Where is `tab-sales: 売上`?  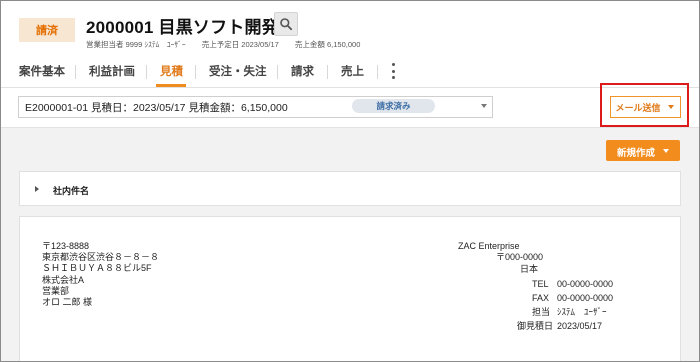 tab-sales: 売上 is located at coordinates (352, 71).